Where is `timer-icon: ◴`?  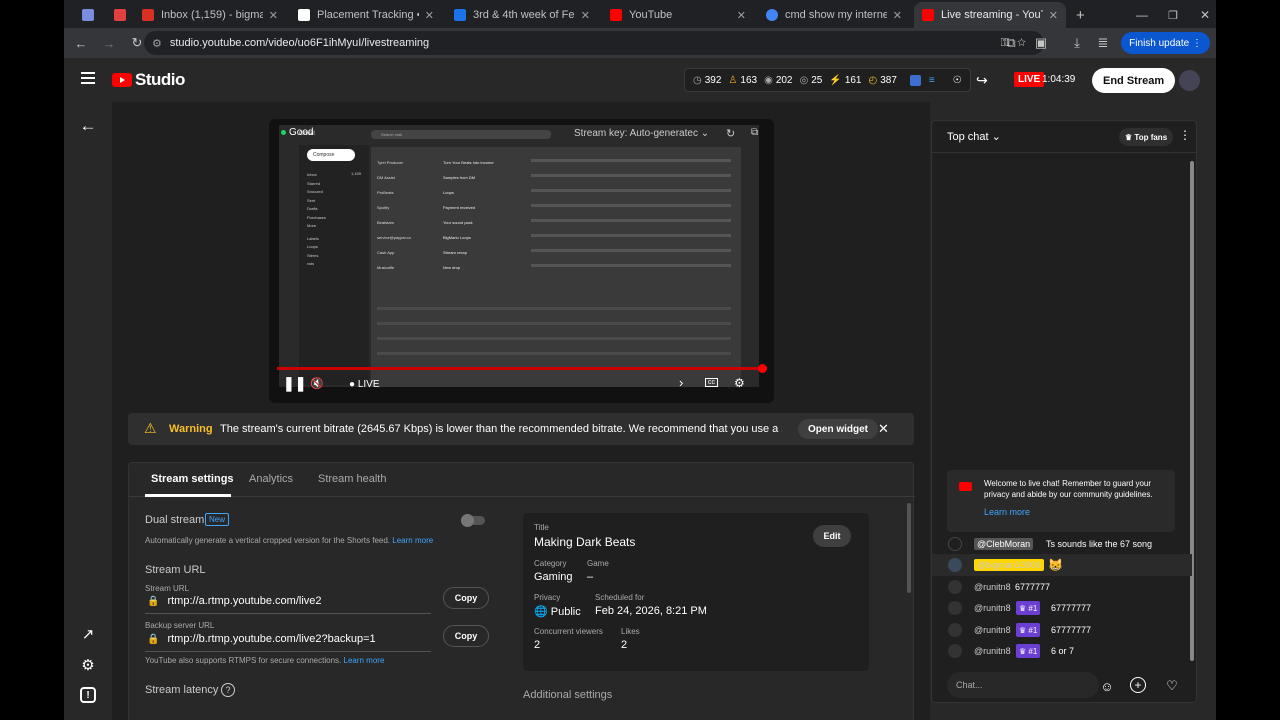 timer-icon: ◴ is located at coordinates (873, 80).